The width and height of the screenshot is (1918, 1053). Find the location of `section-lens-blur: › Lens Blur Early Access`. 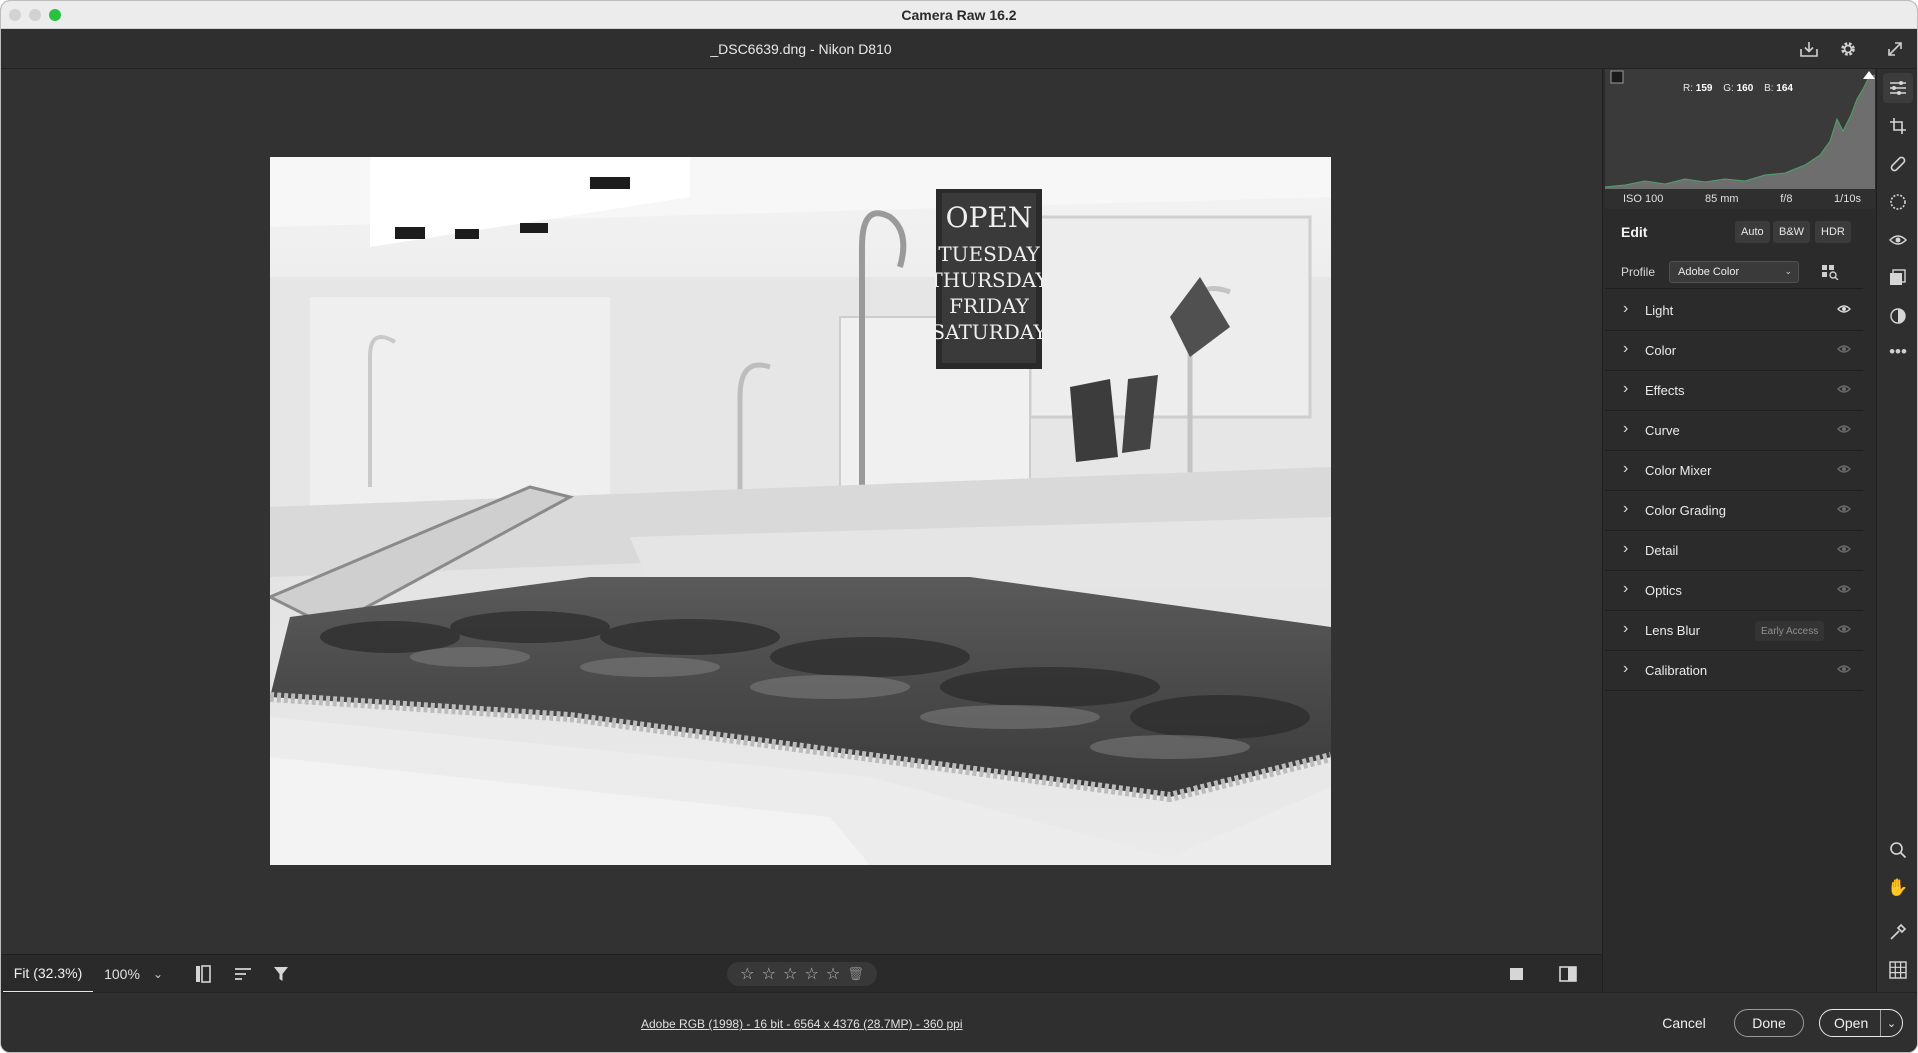

section-lens-blur: › Lens Blur Early Access is located at coordinates (1734, 631).